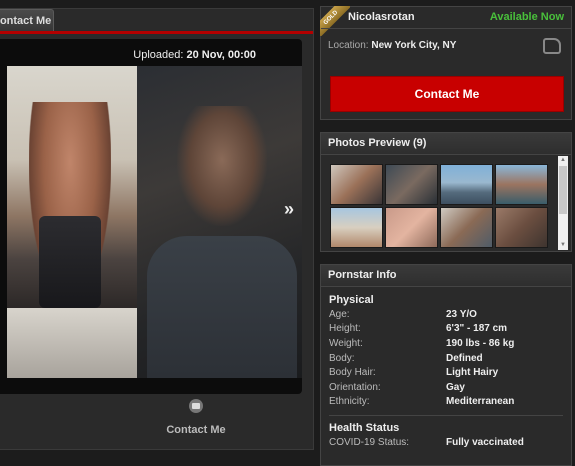 This screenshot has width=575, height=466. Describe the element at coordinates (222, 166) in the screenshot. I see `photo-face` at that location.